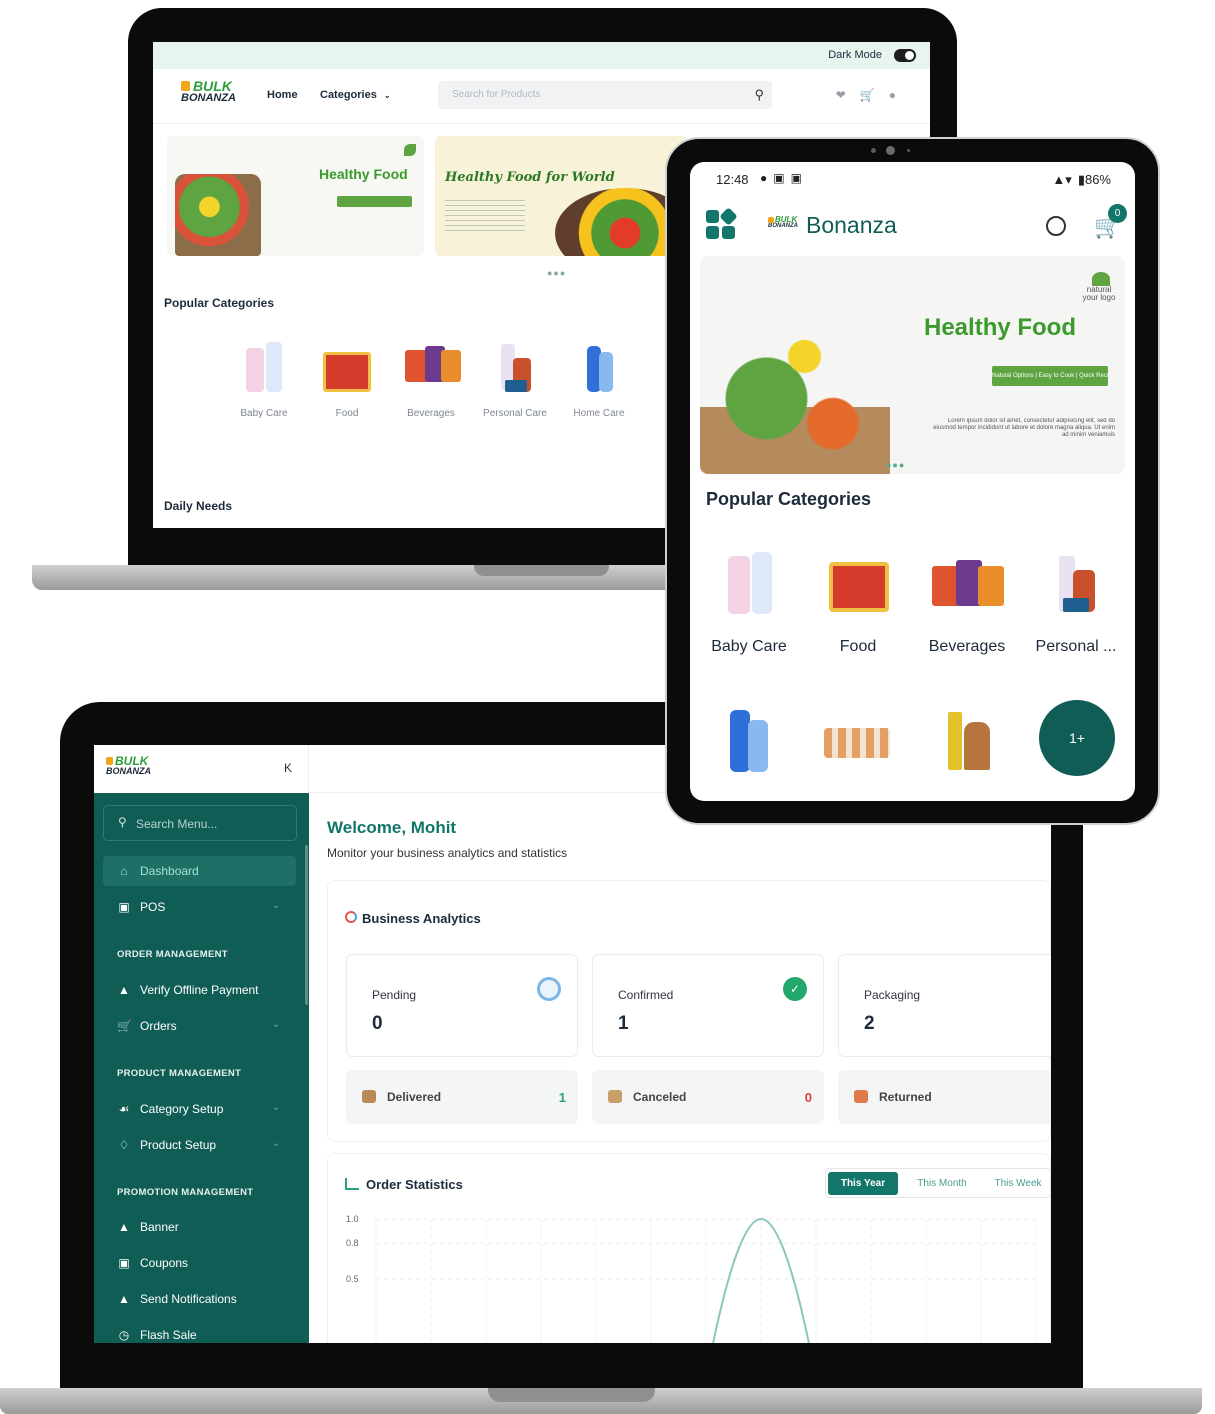 The width and height of the screenshot is (1215, 1414). What do you see at coordinates (199, 1026) in the screenshot?
I see `sidebar-item-orders: 🛒 Orders ⌄` at bounding box center [199, 1026].